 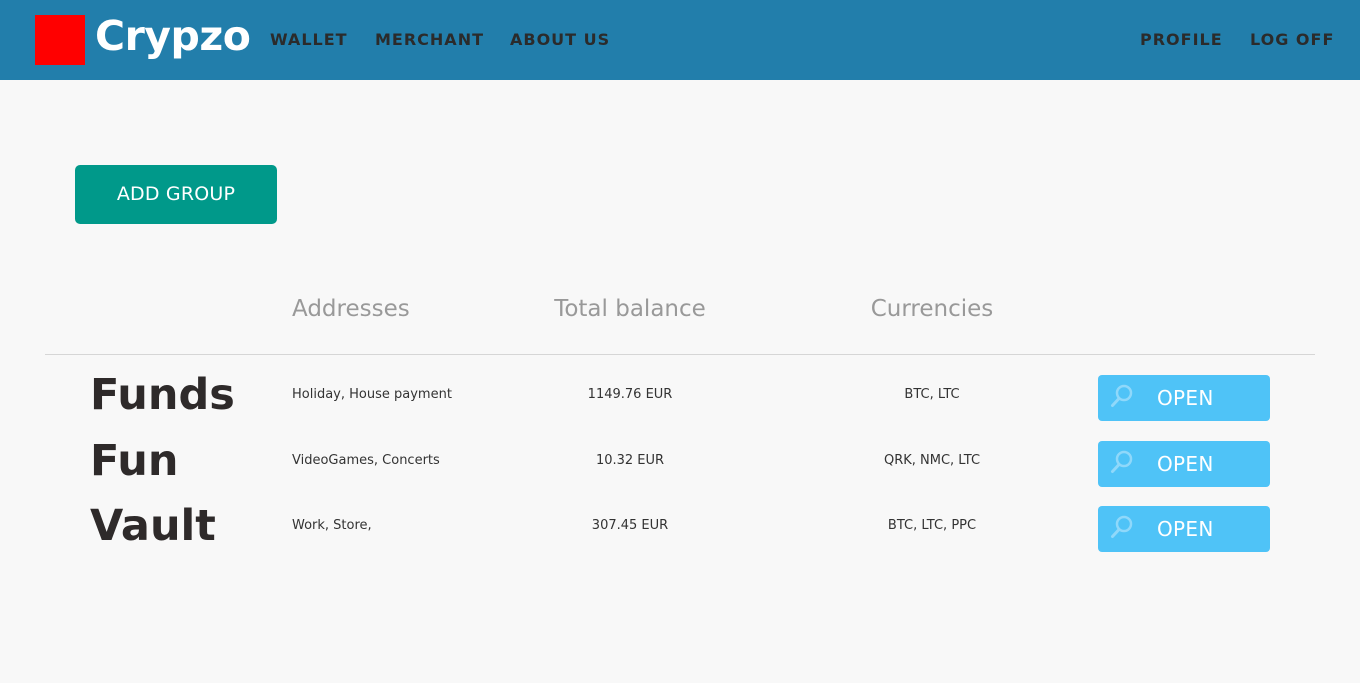 I want to click on group-currencies: BTC, LTC, so click(x=932, y=394).